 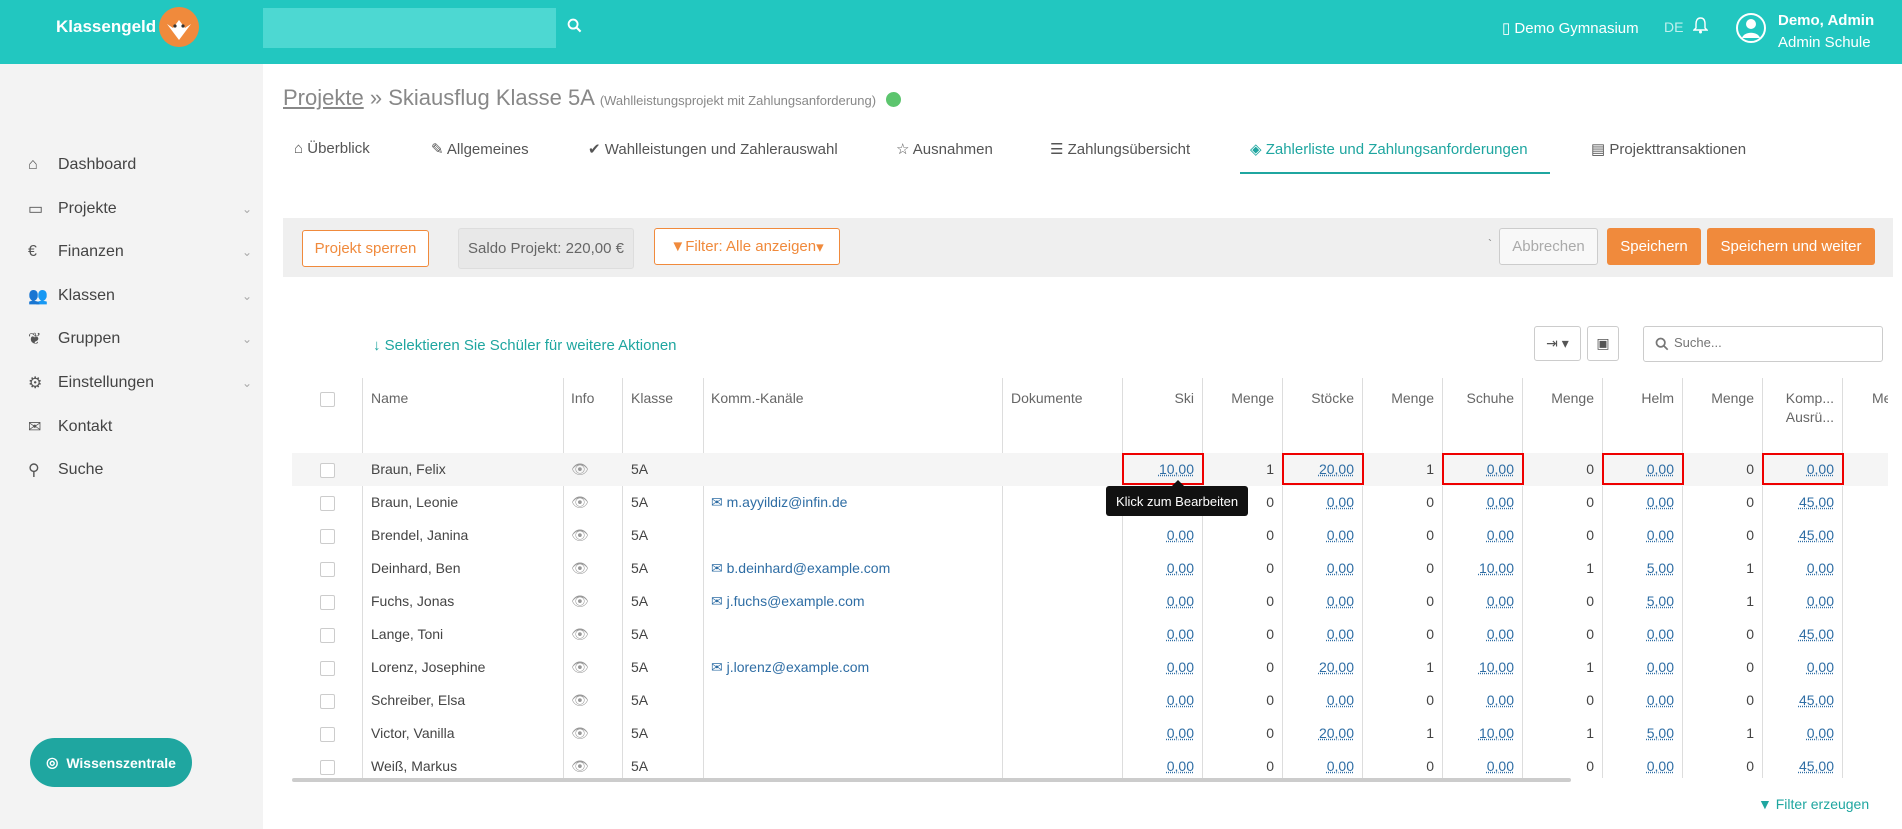 What do you see at coordinates (779, 502) in the screenshot?
I see `email-link: ✉ m.ayyildiz@infin.de` at bounding box center [779, 502].